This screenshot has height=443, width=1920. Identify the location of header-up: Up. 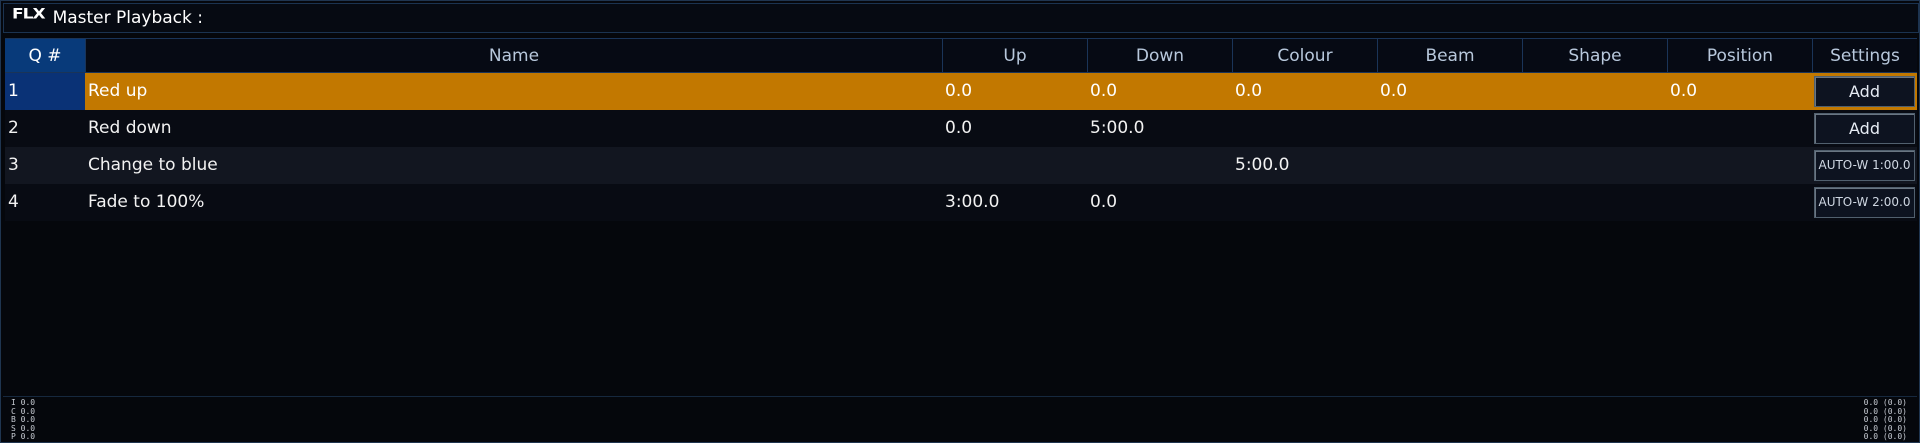
(1014, 55).